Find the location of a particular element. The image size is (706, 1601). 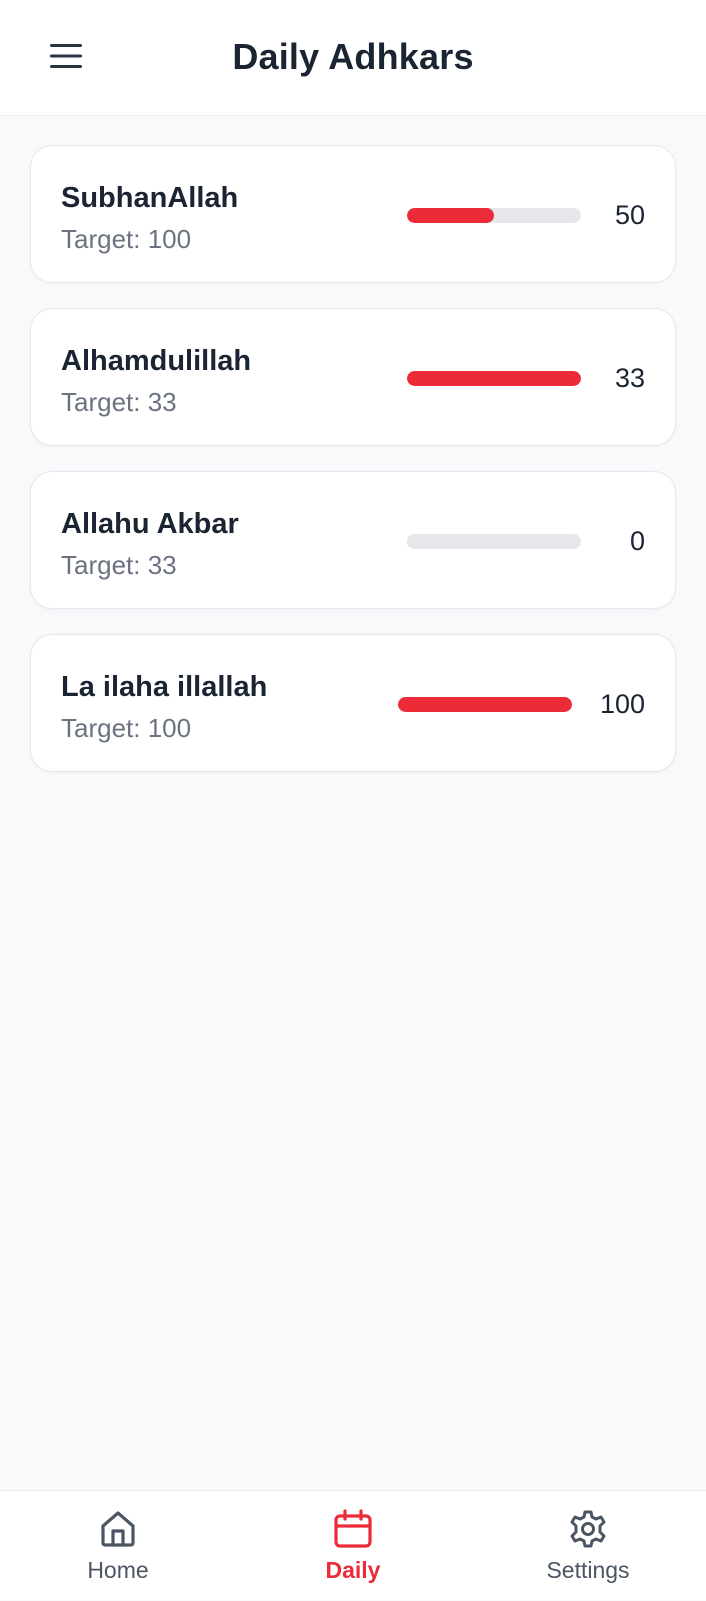

adhkar-progress-group: 50 is located at coordinates (526, 215).